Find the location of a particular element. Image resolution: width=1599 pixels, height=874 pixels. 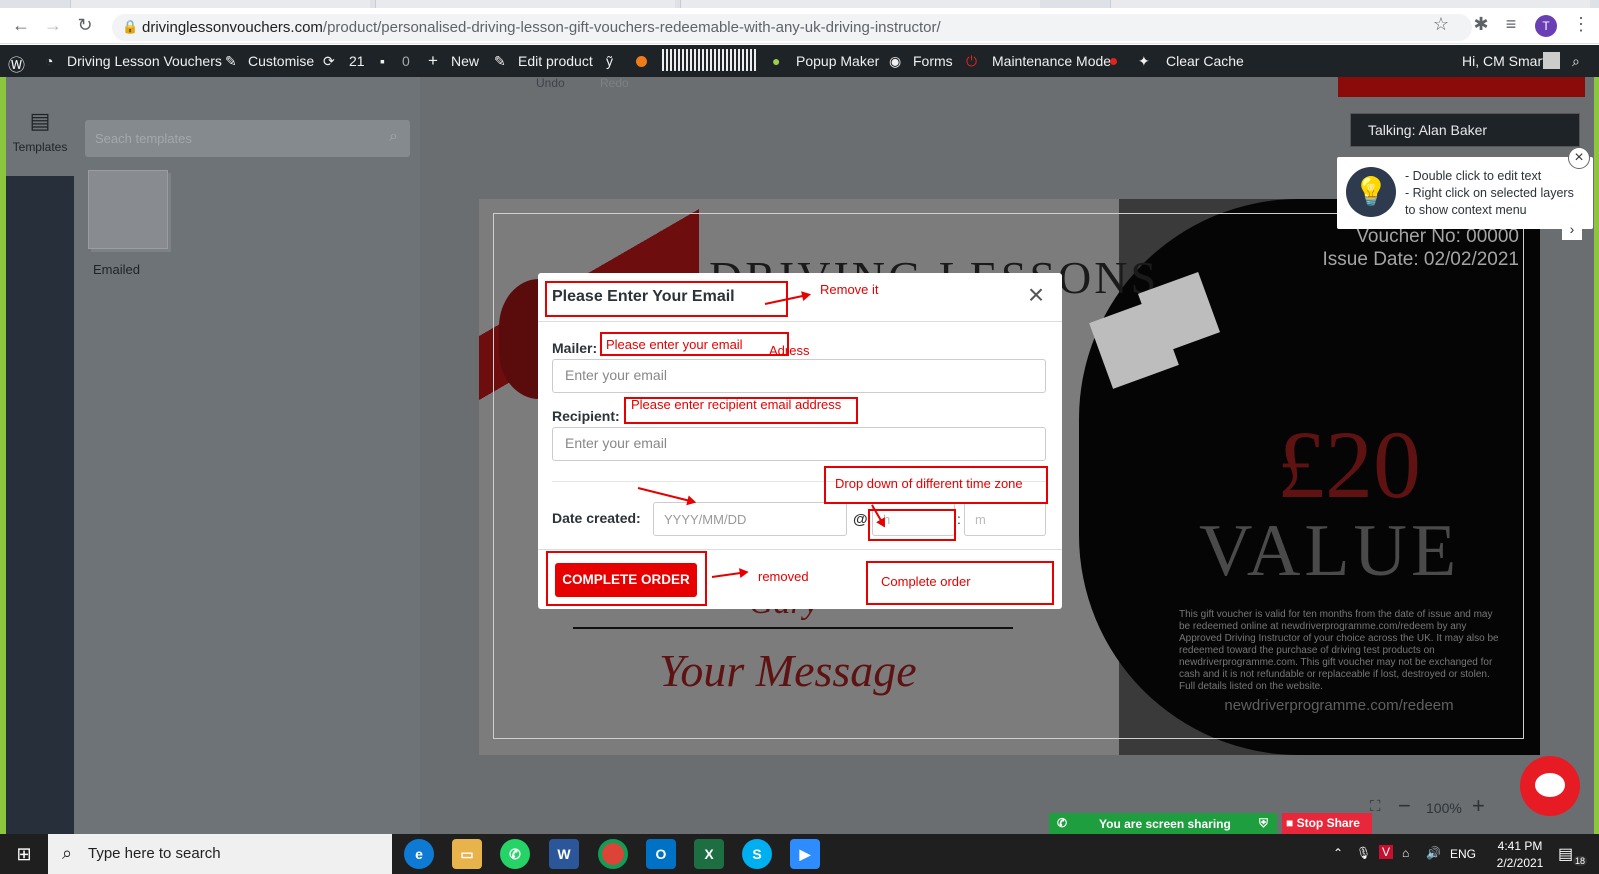

templates-tab-label: Templates is located at coordinates (40, 147).